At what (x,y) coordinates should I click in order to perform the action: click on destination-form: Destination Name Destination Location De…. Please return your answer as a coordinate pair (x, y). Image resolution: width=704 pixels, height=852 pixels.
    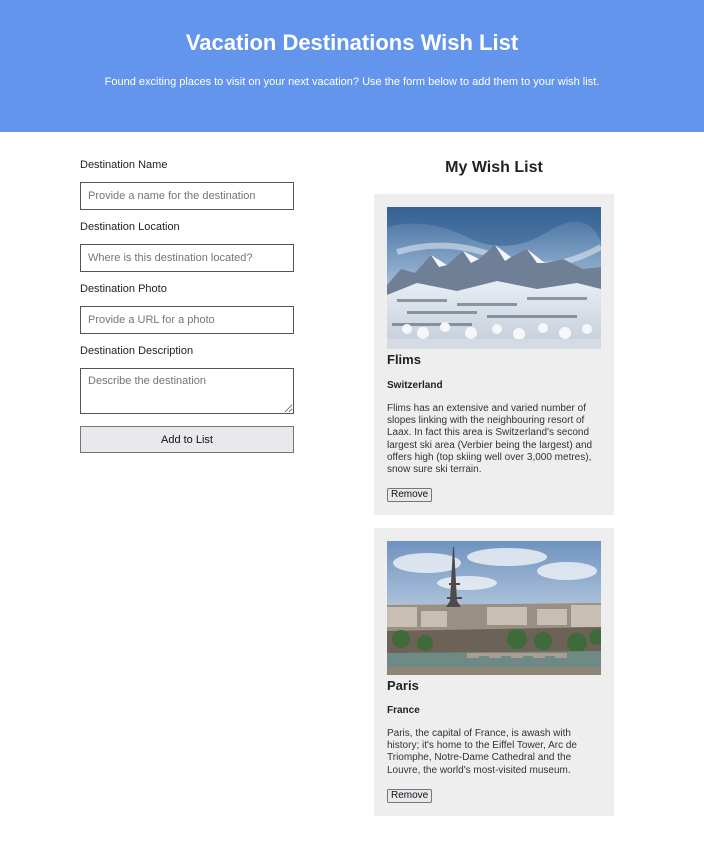
    Looking at the image, I should click on (187, 305).